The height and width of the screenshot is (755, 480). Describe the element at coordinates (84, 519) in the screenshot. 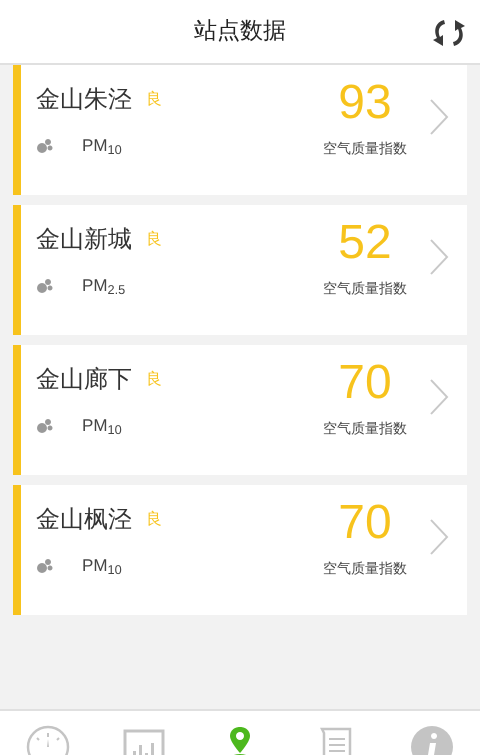

I see `station-name: 金山枫泾` at that location.